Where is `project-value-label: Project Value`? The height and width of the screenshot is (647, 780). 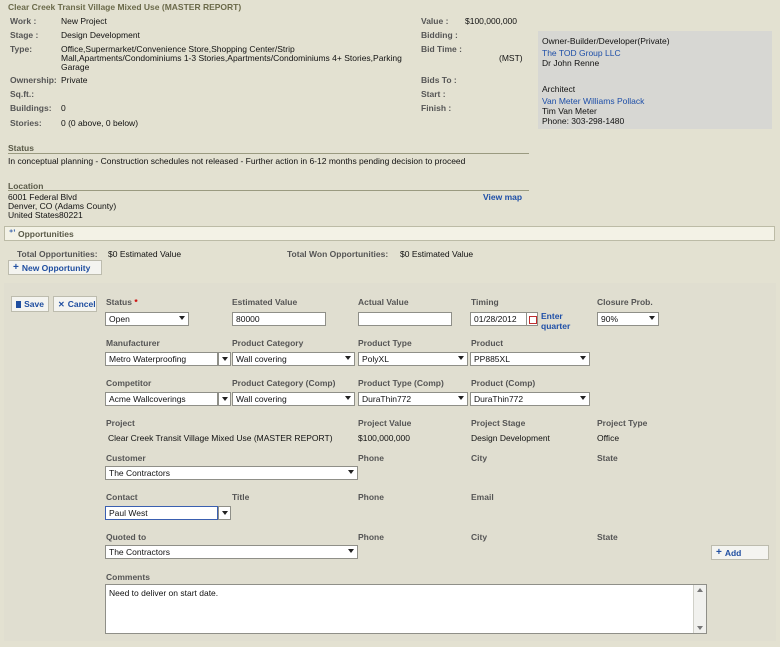
project-value-label: Project Value is located at coordinates (385, 423).